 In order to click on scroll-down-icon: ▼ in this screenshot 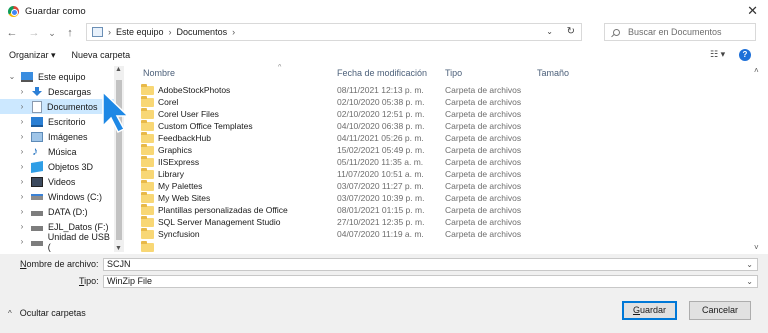, I will do `click(118, 248)`.